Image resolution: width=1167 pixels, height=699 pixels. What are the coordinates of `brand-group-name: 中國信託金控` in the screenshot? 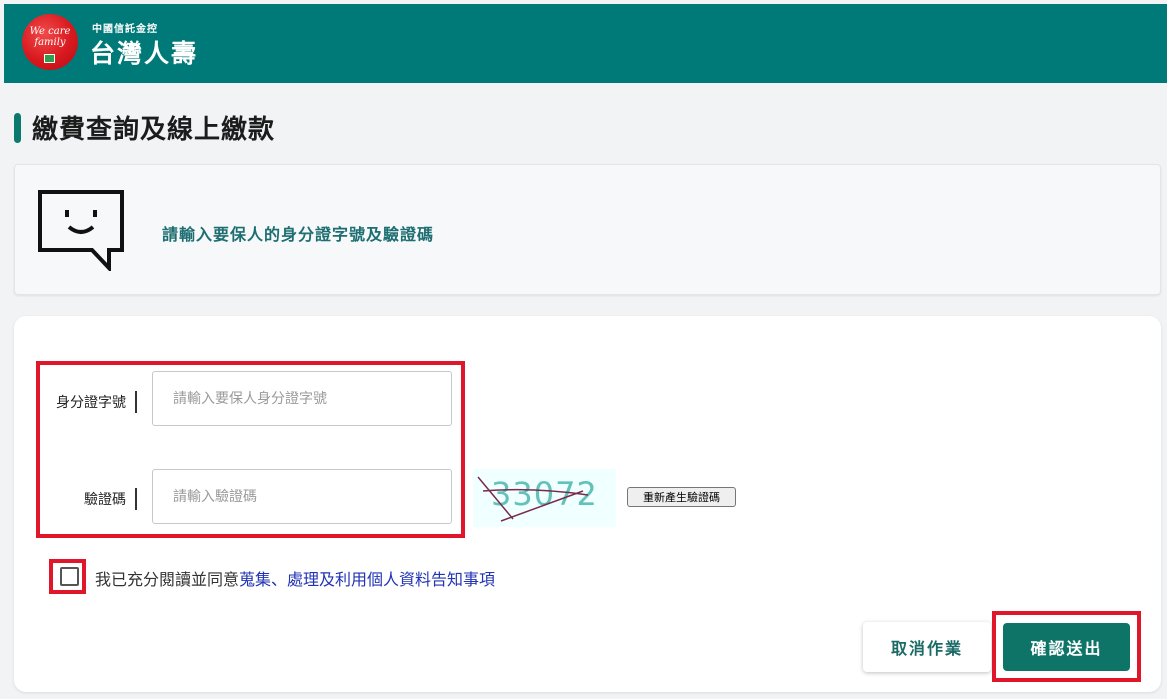 It's located at (125, 29).